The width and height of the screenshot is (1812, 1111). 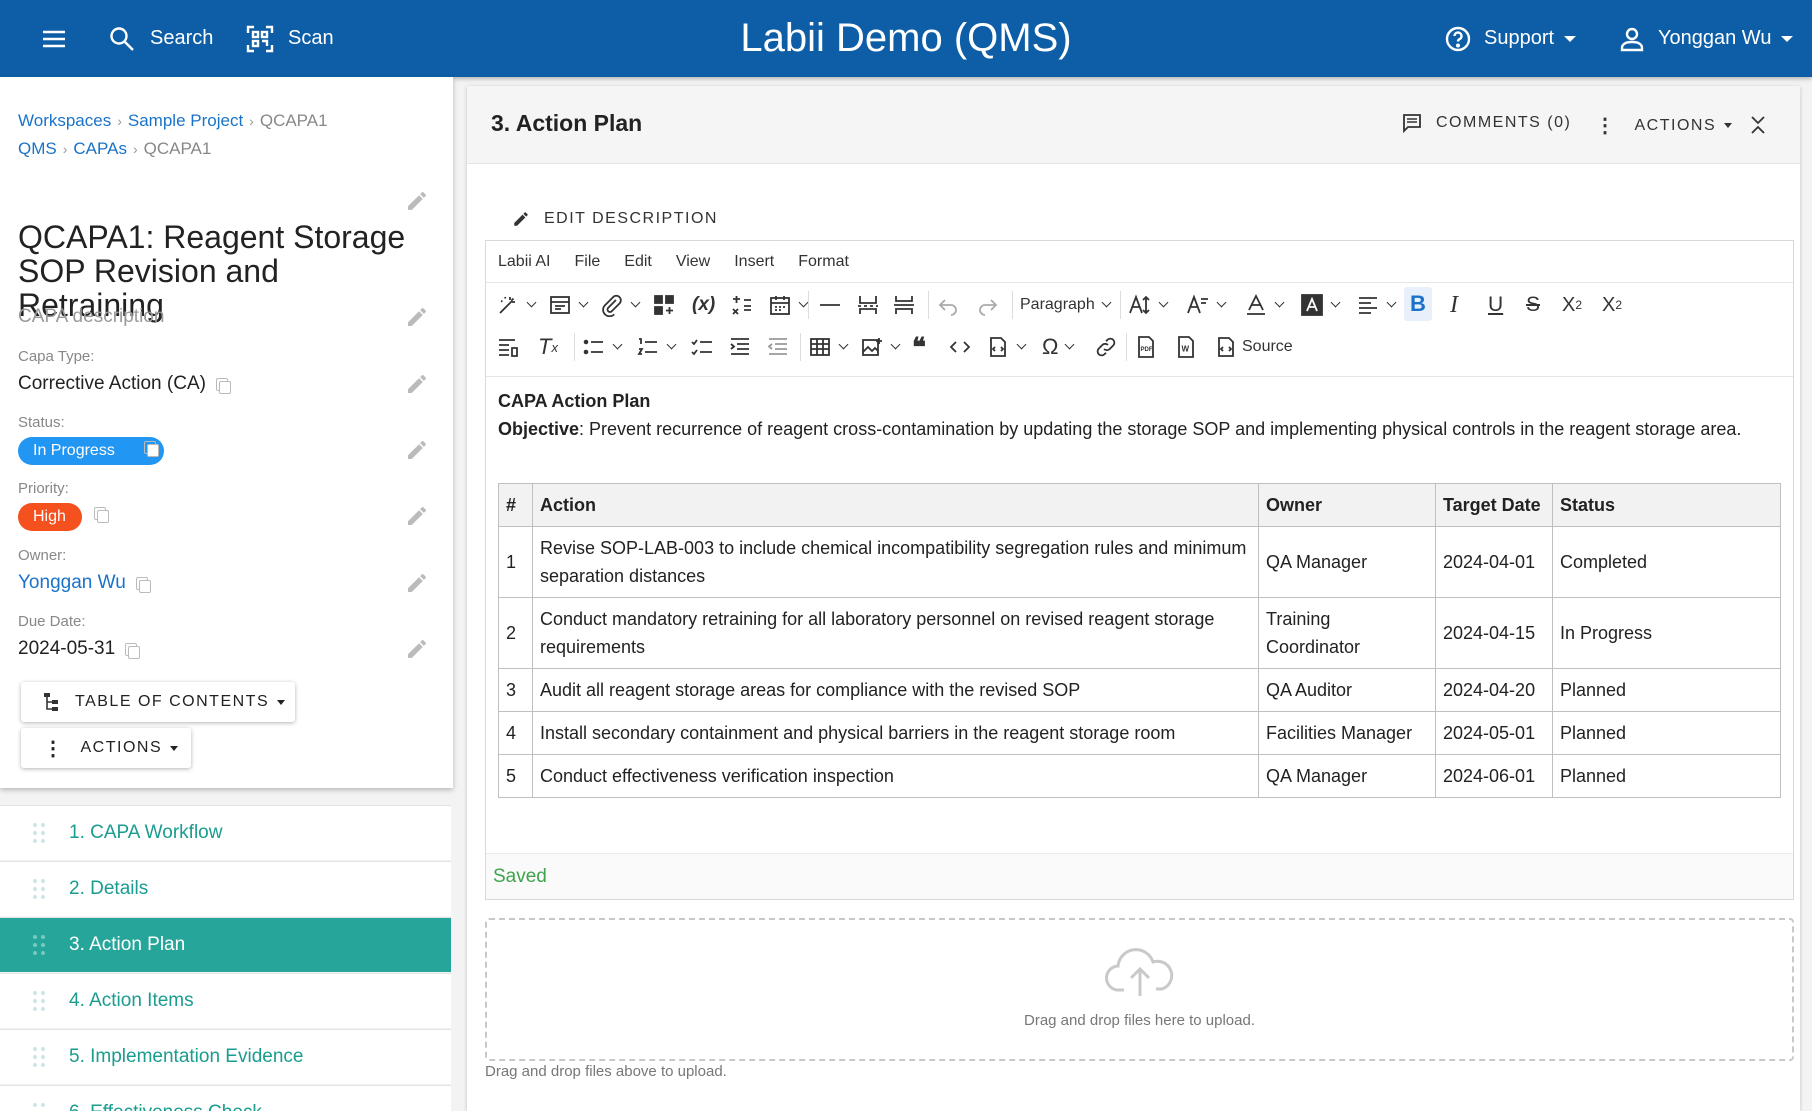 What do you see at coordinates (1376, 305) in the screenshot?
I see `align-left-icon` at bounding box center [1376, 305].